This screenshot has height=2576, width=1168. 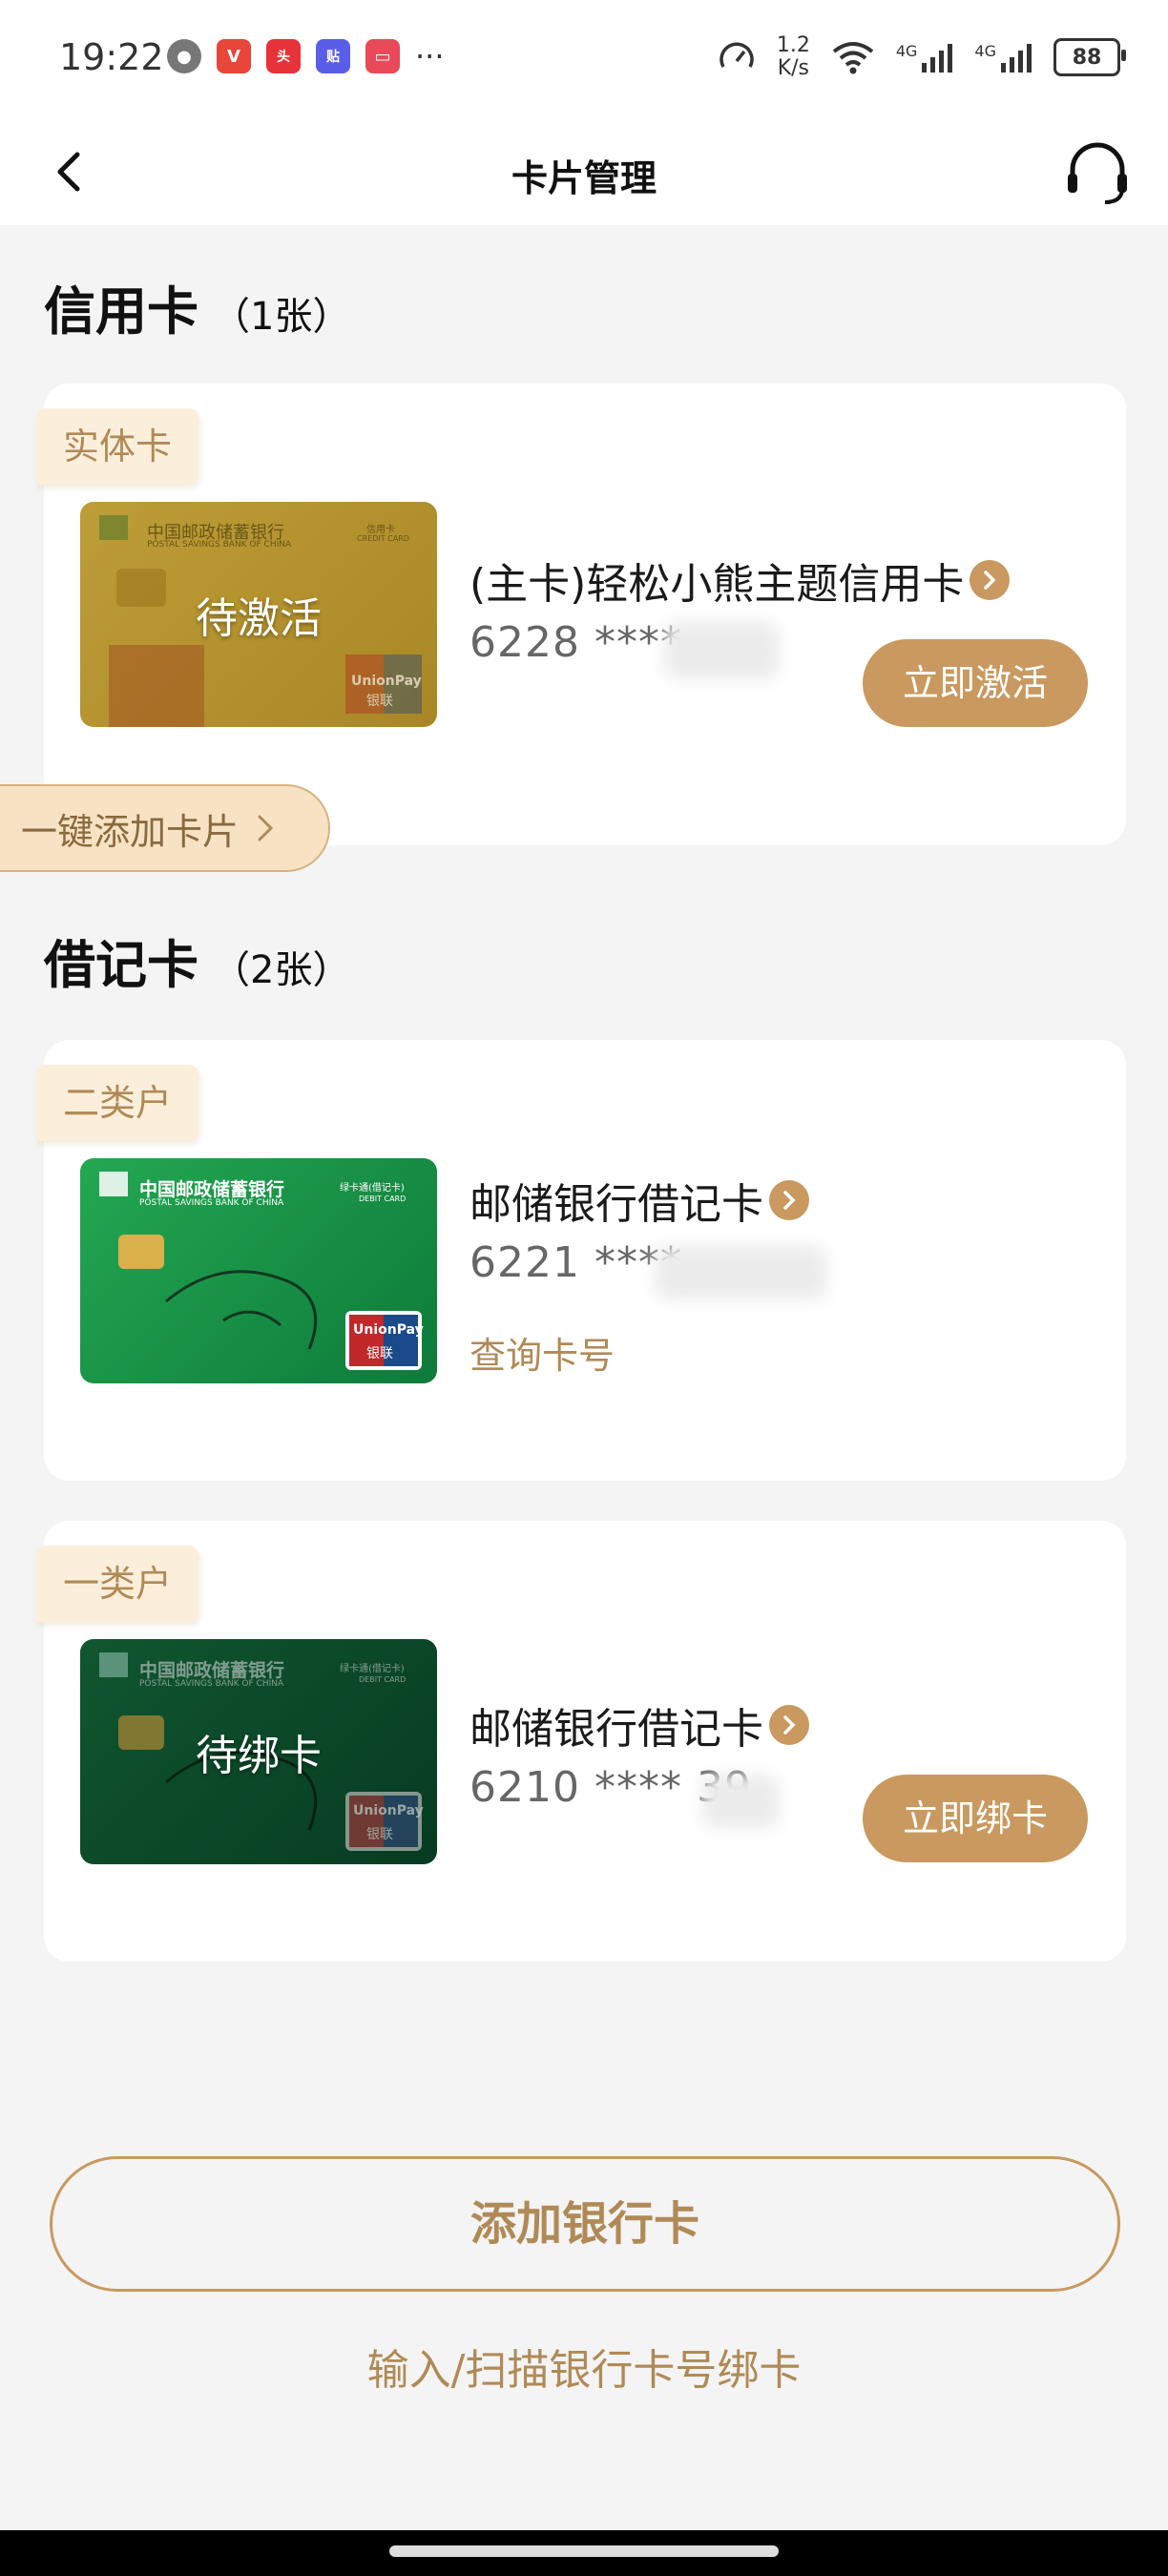 What do you see at coordinates (430, 56) in the screenshot?
I see `more-notifications-icon: ···` at bounding box center [430, 56].